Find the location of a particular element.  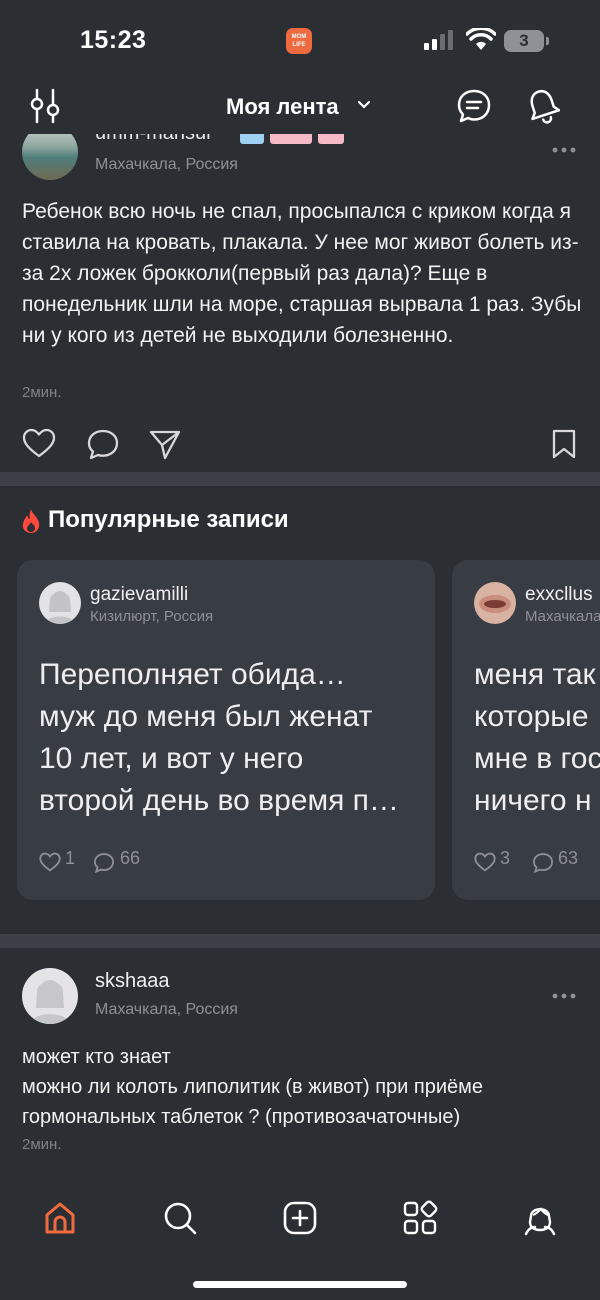

status-time: 15:23 is located at coordinates (113, 40).